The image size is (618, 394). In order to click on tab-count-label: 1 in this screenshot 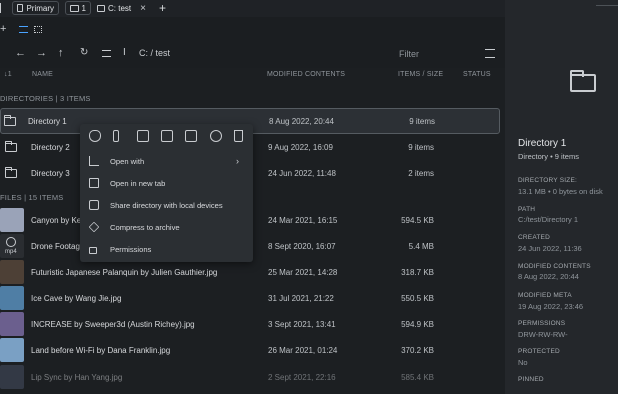, I will do `click(83, 8)`.